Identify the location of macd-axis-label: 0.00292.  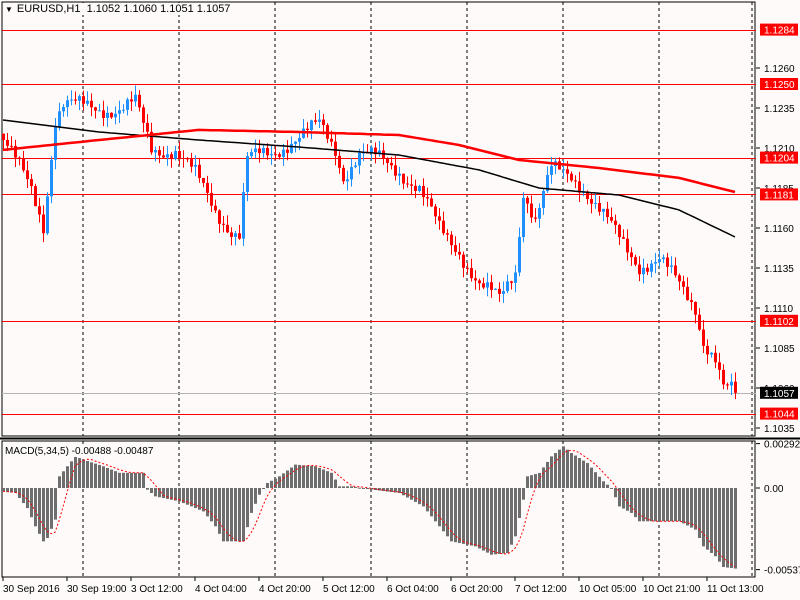
(782, 445).